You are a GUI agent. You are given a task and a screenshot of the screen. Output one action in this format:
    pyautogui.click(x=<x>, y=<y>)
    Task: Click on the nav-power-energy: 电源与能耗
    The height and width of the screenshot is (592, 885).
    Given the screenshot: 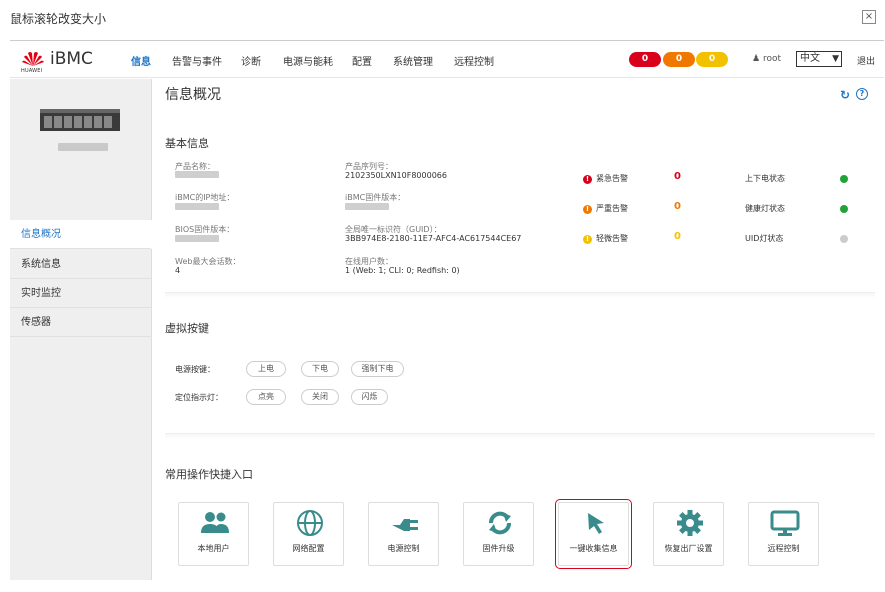 What is the action you would take?
    pyautogui.click(x=308, y=60)
    